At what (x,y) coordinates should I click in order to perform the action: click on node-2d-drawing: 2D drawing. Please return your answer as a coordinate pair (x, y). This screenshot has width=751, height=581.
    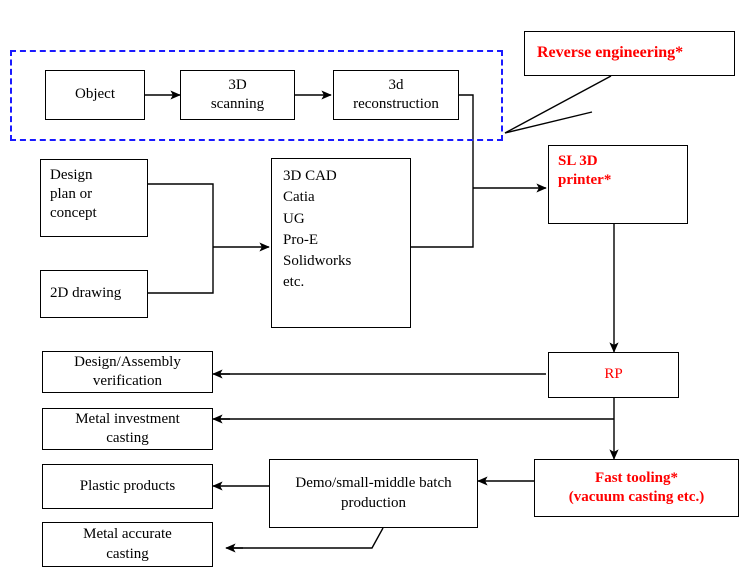
    Looking at the image, I should click on (94, 294).